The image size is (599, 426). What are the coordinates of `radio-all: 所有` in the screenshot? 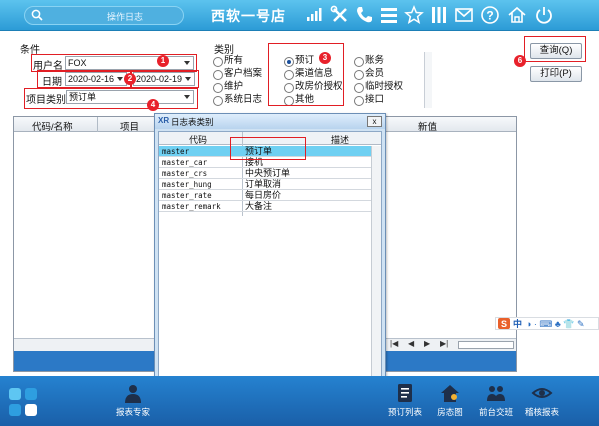 It's located at (227, 61).